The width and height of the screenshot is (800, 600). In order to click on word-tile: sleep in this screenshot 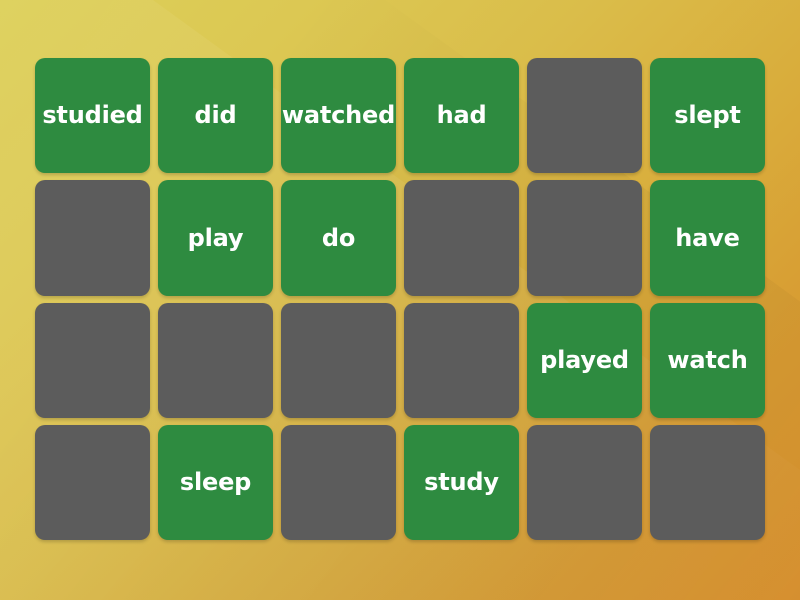, I will do `click(215, 482)`.